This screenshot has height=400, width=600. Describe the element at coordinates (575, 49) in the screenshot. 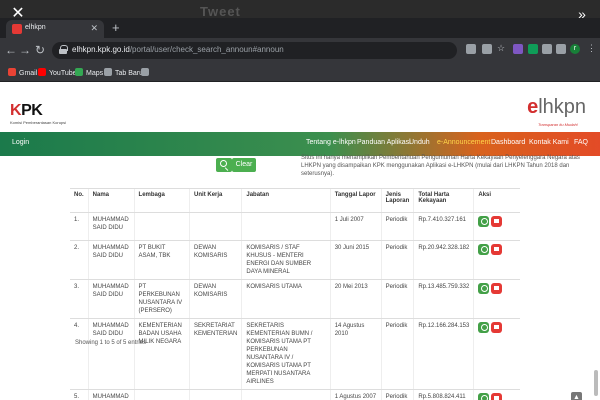

I see `avatar: r` at that location.